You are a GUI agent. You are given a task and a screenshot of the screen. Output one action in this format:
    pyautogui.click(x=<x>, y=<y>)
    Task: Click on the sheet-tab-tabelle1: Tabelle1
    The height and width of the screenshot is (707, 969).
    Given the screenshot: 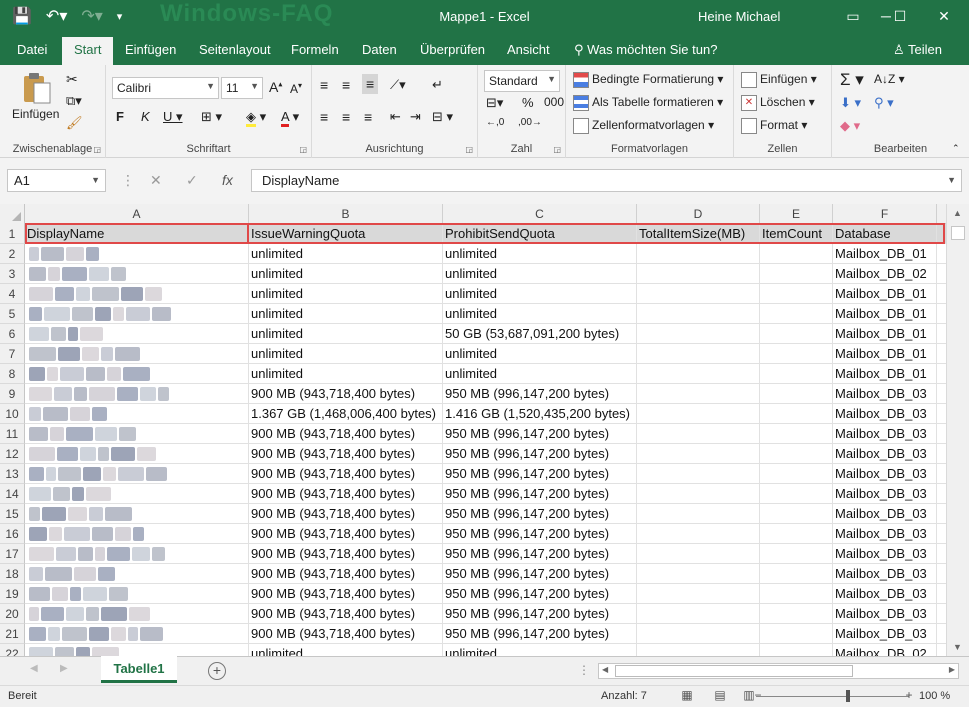 What is the action you would take?
    pyautogui.click(x=139, y=669)
    